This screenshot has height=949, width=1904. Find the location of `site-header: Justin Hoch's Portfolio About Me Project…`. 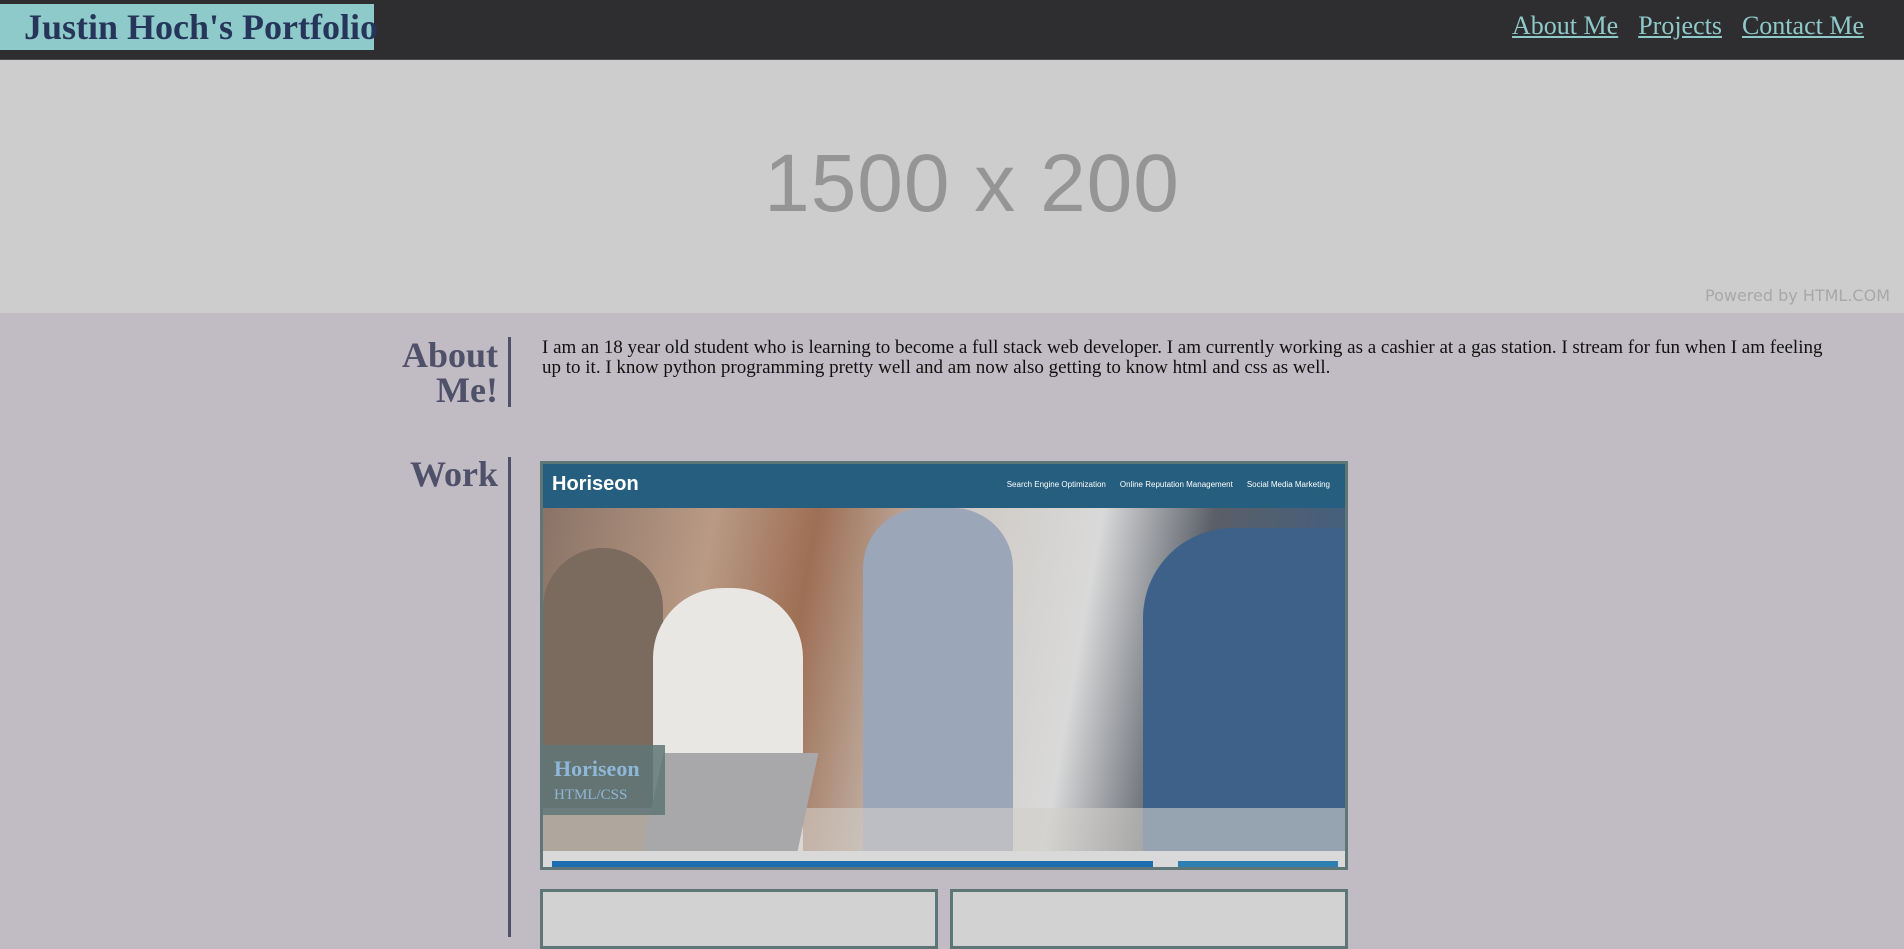

site-header: Justin Hoch's Portfolio About Me Project… is located at coordinates (952, 30).